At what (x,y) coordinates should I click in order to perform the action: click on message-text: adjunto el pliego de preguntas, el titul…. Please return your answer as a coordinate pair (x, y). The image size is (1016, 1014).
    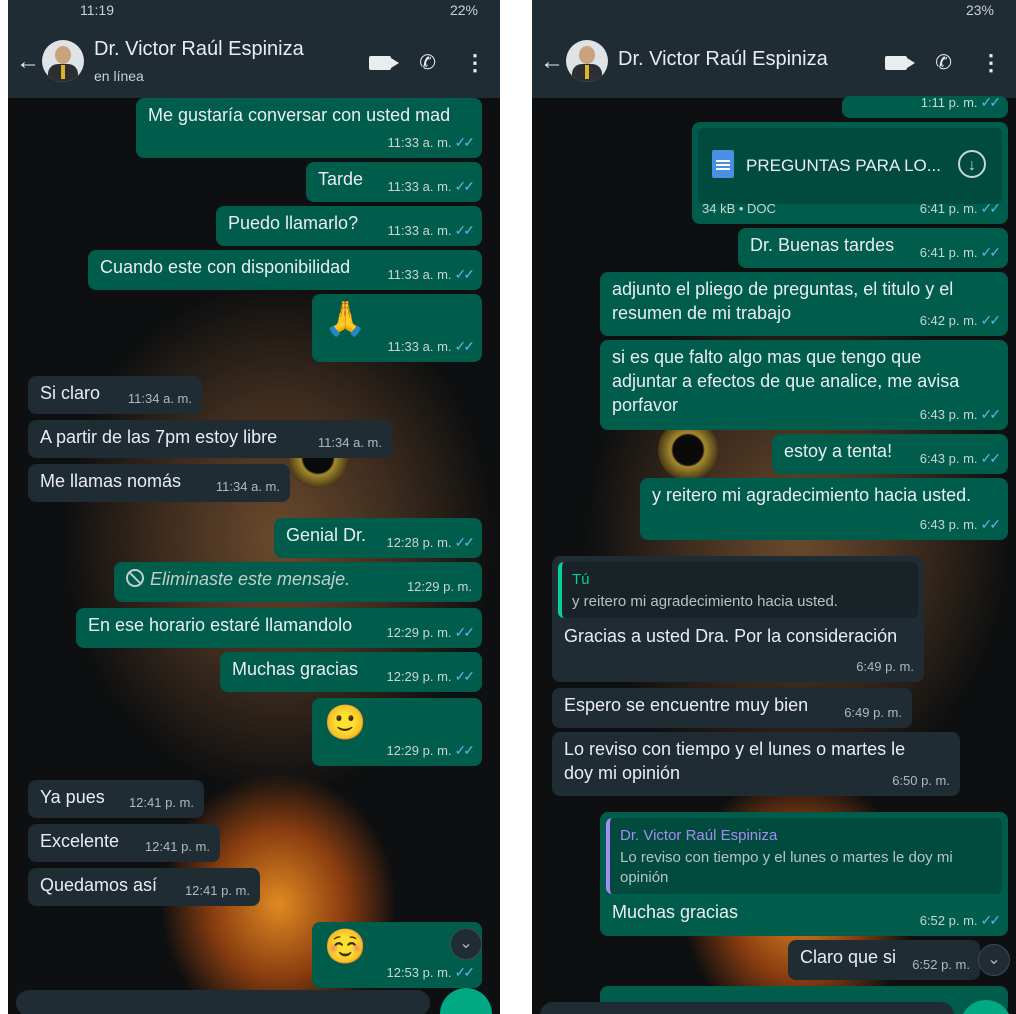
    Looking at the image, I should click on (783, 301).